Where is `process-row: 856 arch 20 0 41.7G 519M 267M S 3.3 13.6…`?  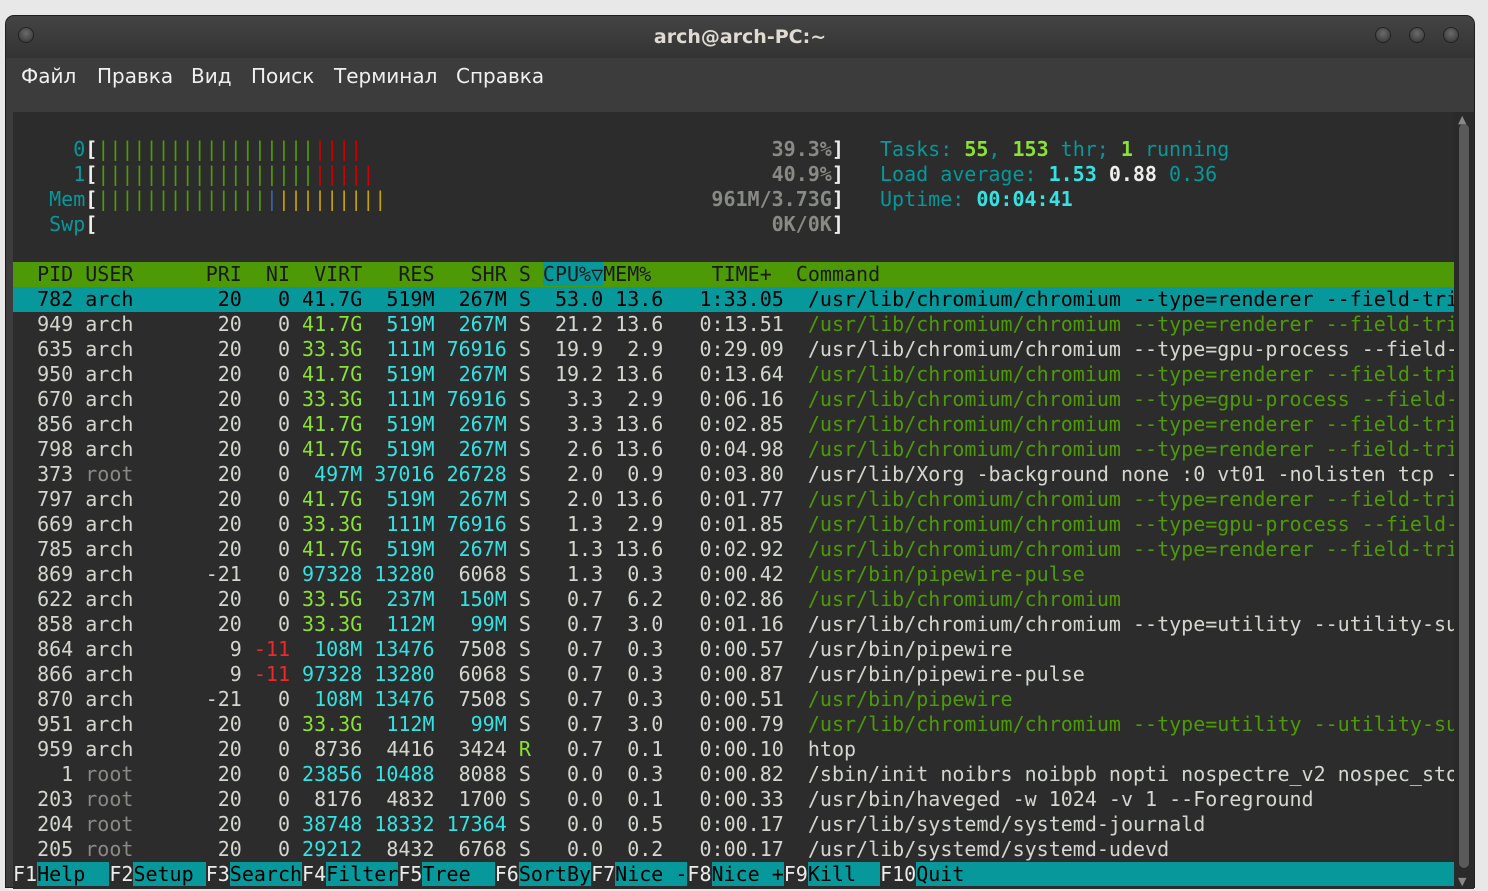 process-row: 856 arch 20 0 41.7G 519M 267M S 3.3 13.6… is located at coordinates (733, 424).